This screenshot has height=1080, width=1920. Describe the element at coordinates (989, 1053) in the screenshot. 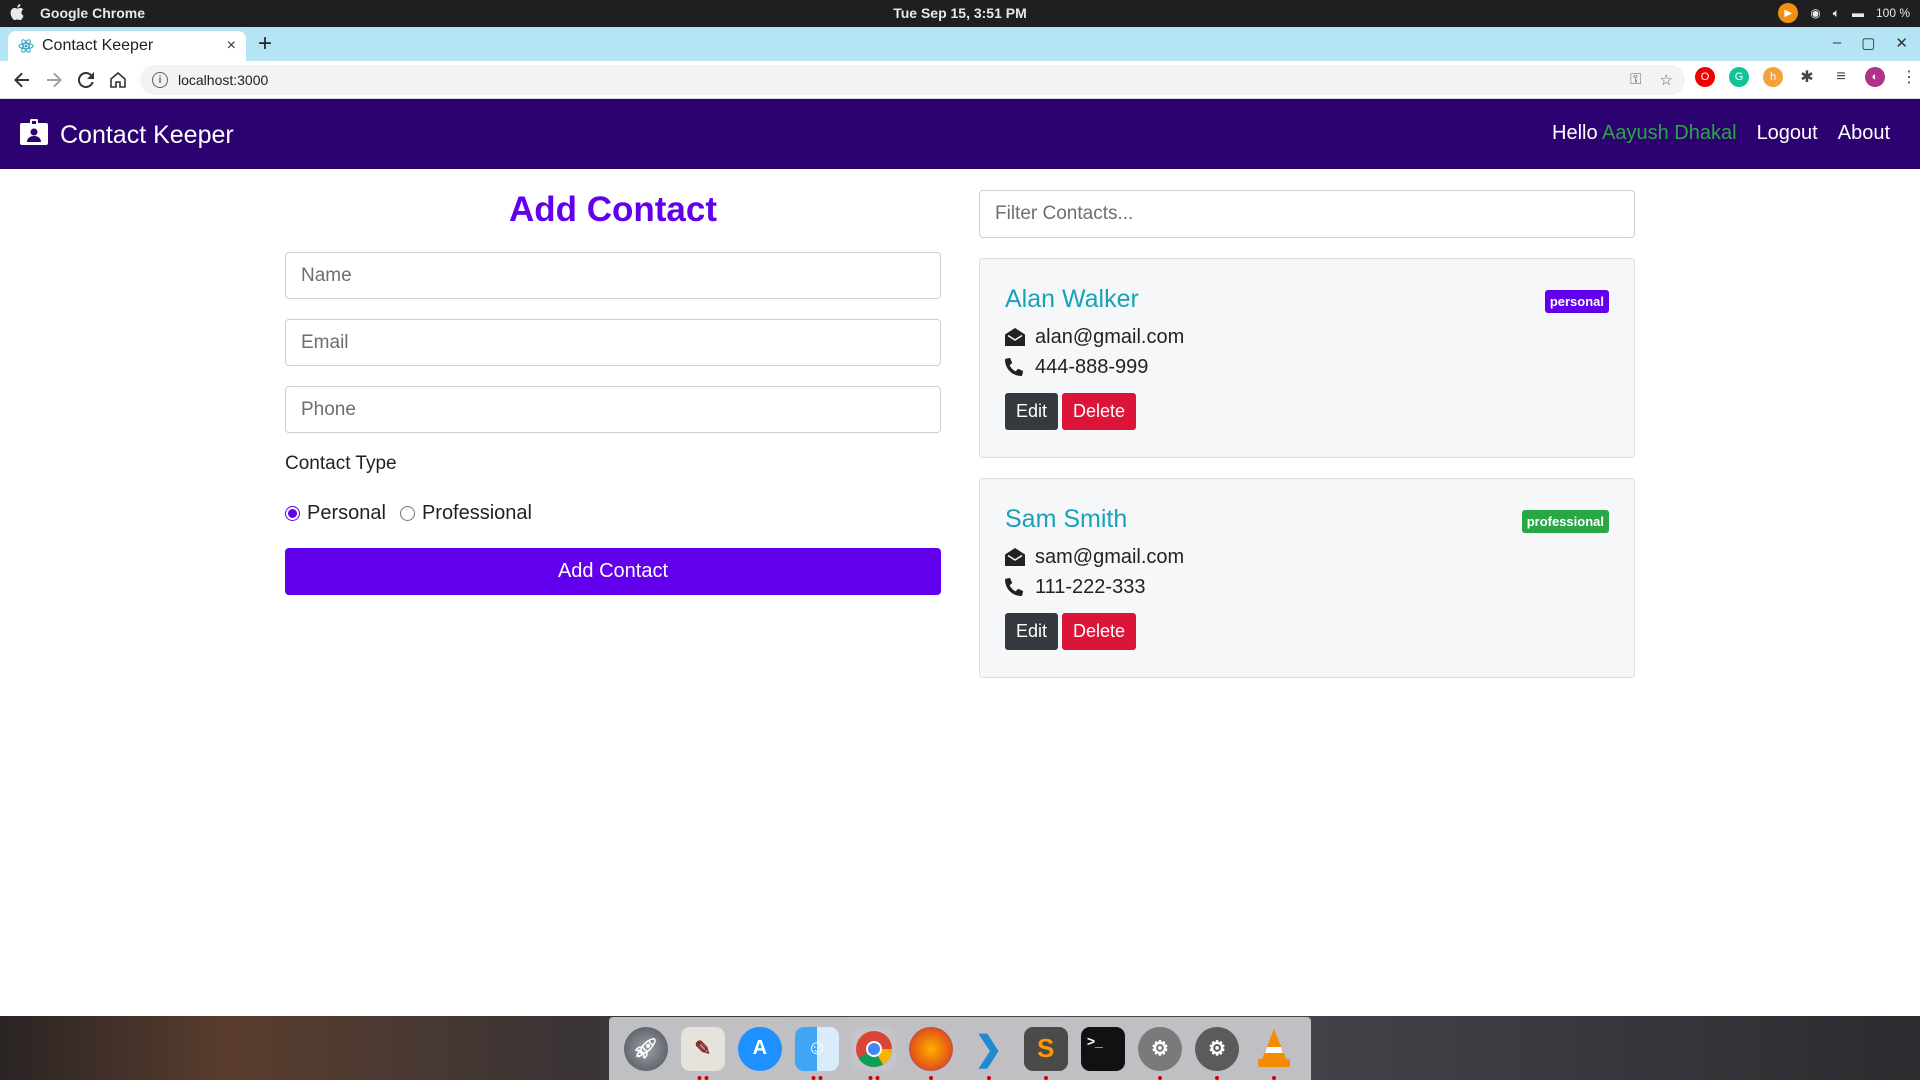

I see `vscode-icon: ❯` at that location.